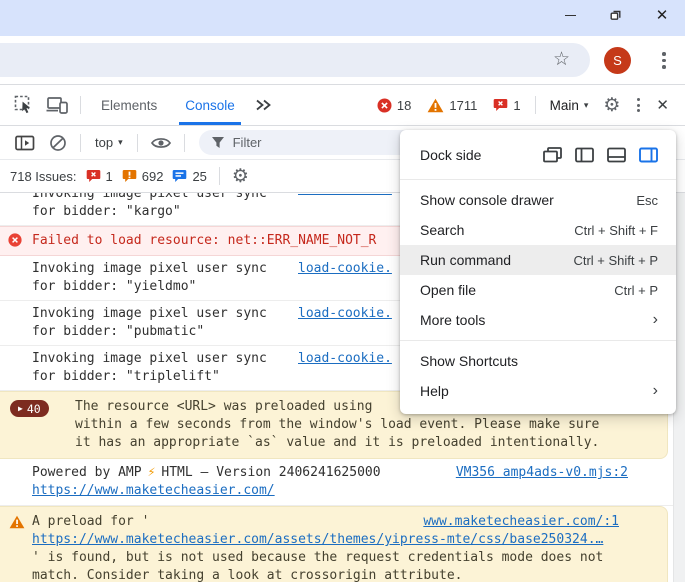 The height and width of the screenshot is (582, 685). I want to click on menu-item-run-command: Run command Ctrl + Shift + P, so click(538, 260).